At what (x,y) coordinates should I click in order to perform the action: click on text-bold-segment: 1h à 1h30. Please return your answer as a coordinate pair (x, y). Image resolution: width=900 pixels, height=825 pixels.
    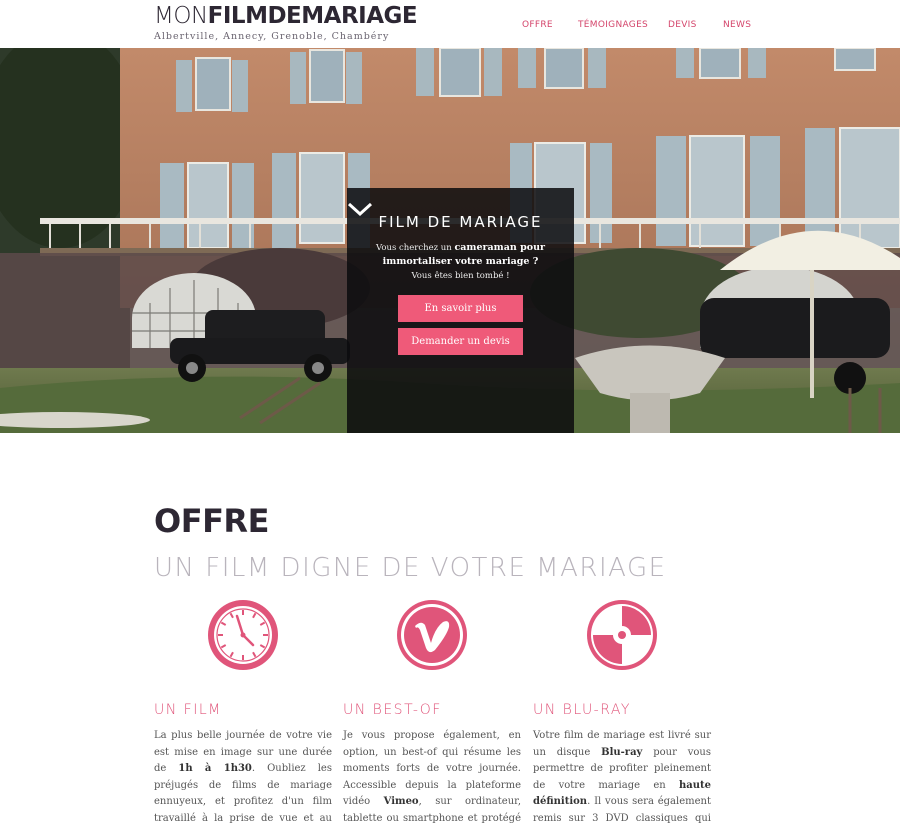
    Looking at the image, I should click on (215, 768).